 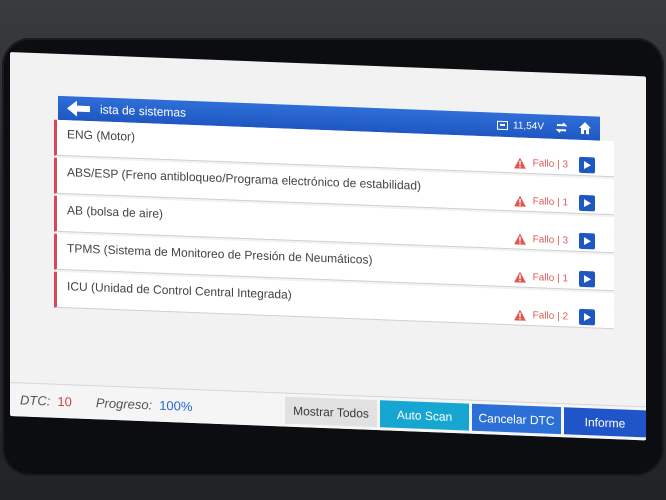 What do you see at coordinates (503, 125) in the screenshot?
I see `battery-icon` at bounding box center [503, 125].